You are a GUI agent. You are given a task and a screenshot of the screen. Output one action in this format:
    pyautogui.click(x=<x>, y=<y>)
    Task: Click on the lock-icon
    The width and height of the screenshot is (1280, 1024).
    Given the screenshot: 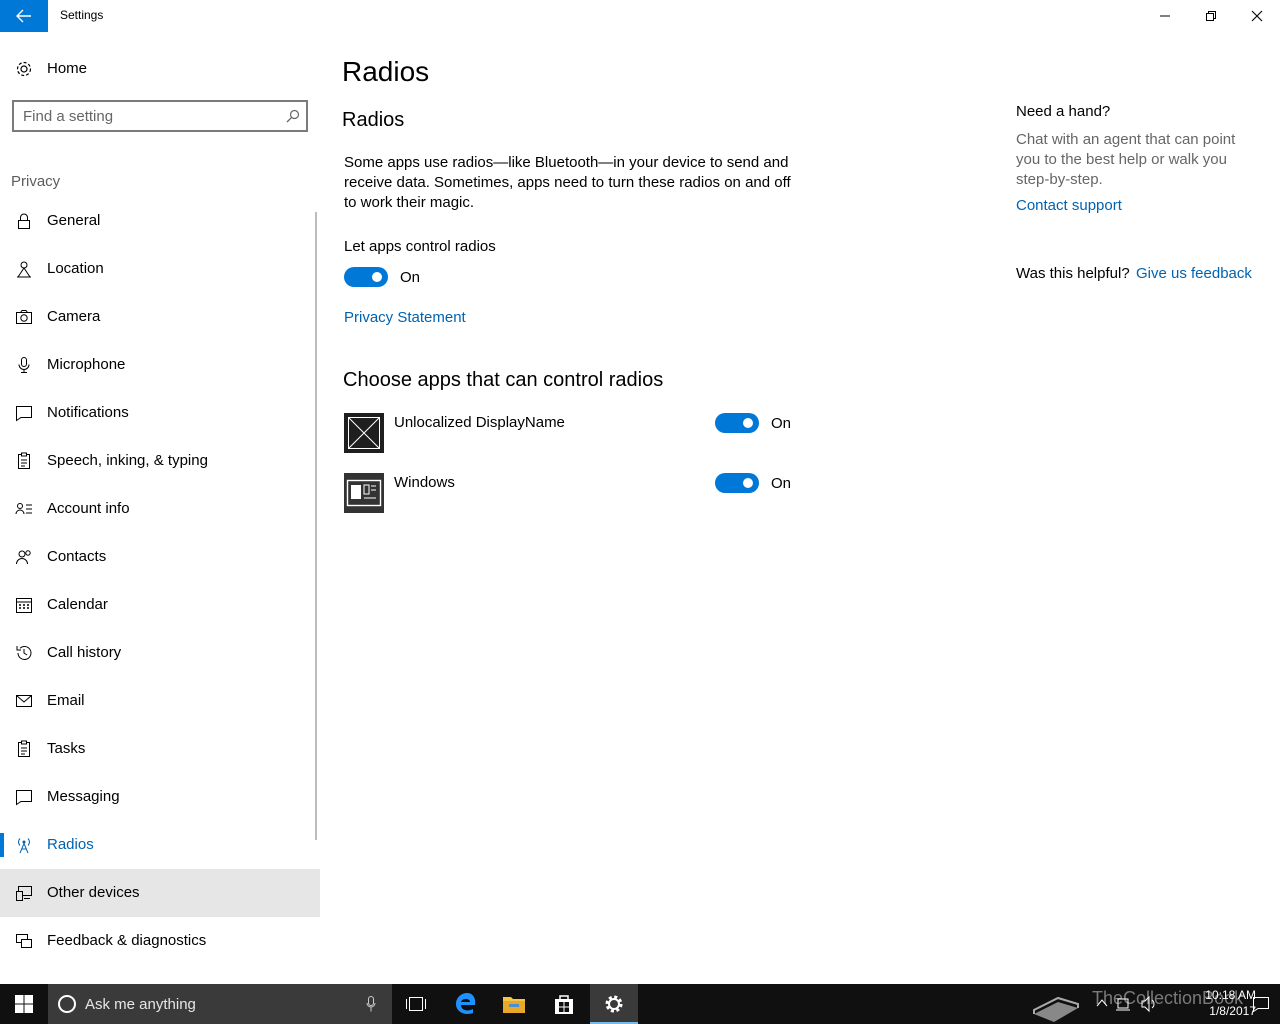 What is the action you would take?
    pyautogui.click(x=24, y=221)
    